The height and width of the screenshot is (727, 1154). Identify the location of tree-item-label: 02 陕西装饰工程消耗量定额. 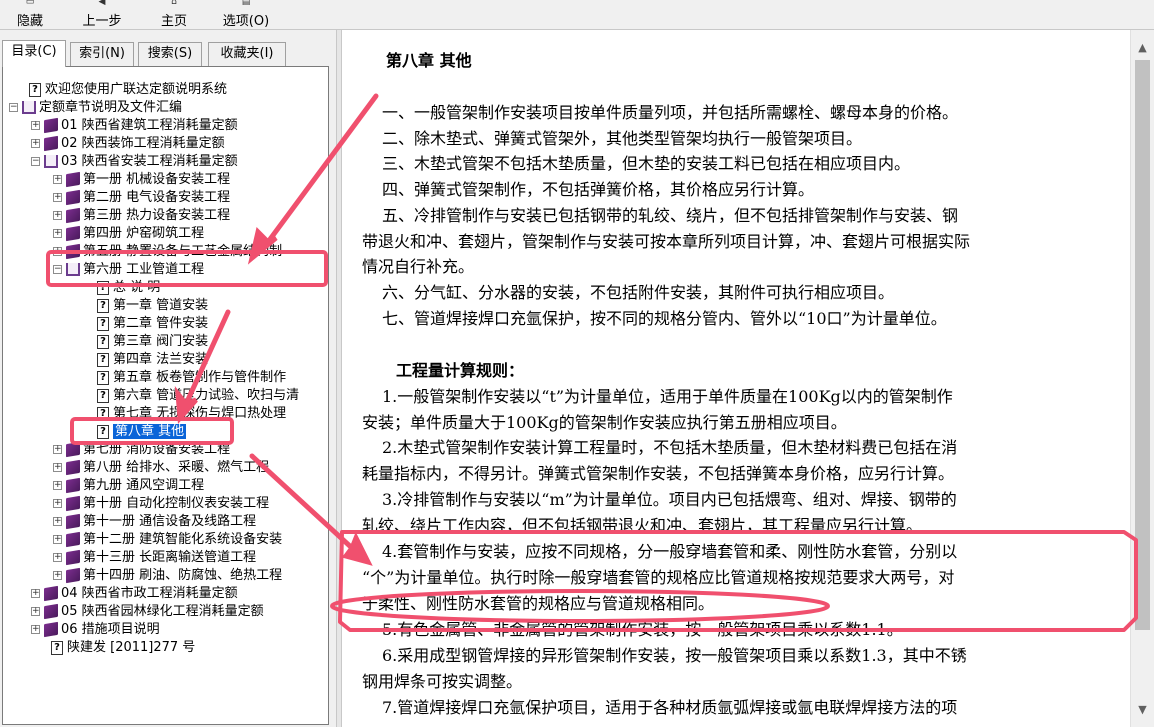
(143, 143).